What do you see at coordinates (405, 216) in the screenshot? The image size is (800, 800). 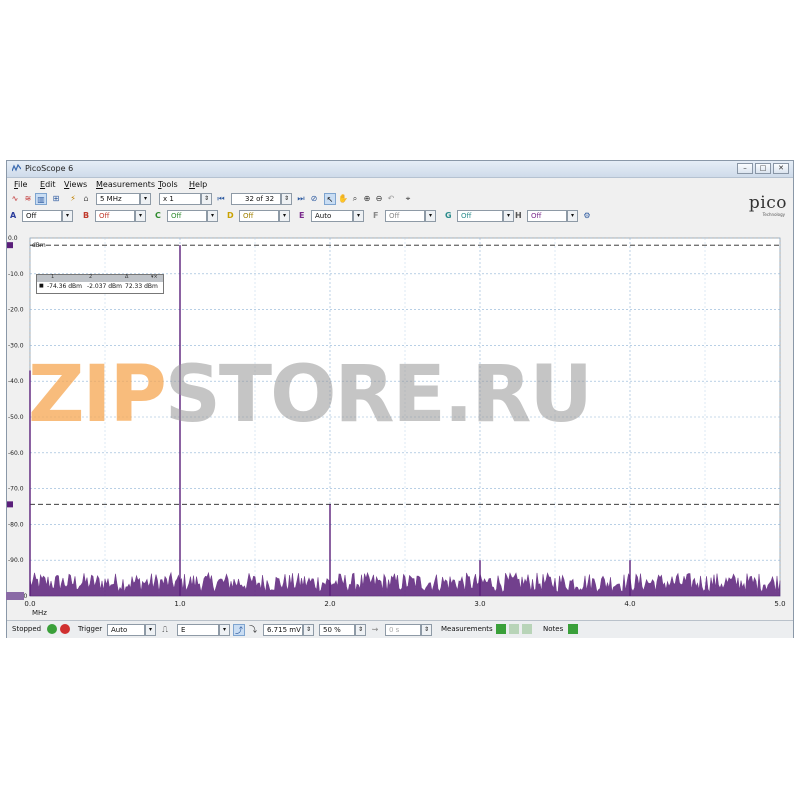 I see `channel-f-range: Off` at bounding box center [405, 216].